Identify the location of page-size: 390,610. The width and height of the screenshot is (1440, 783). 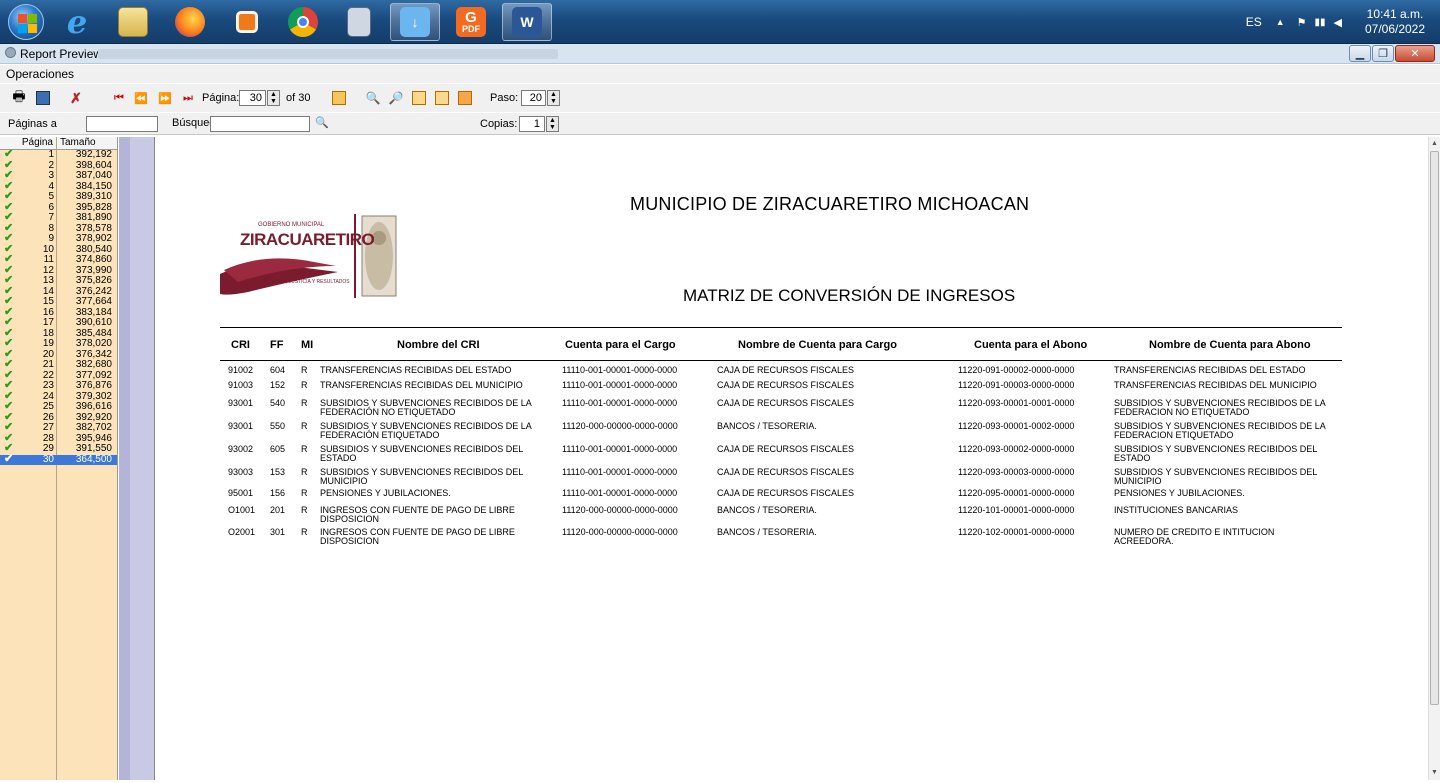
(93, 322).